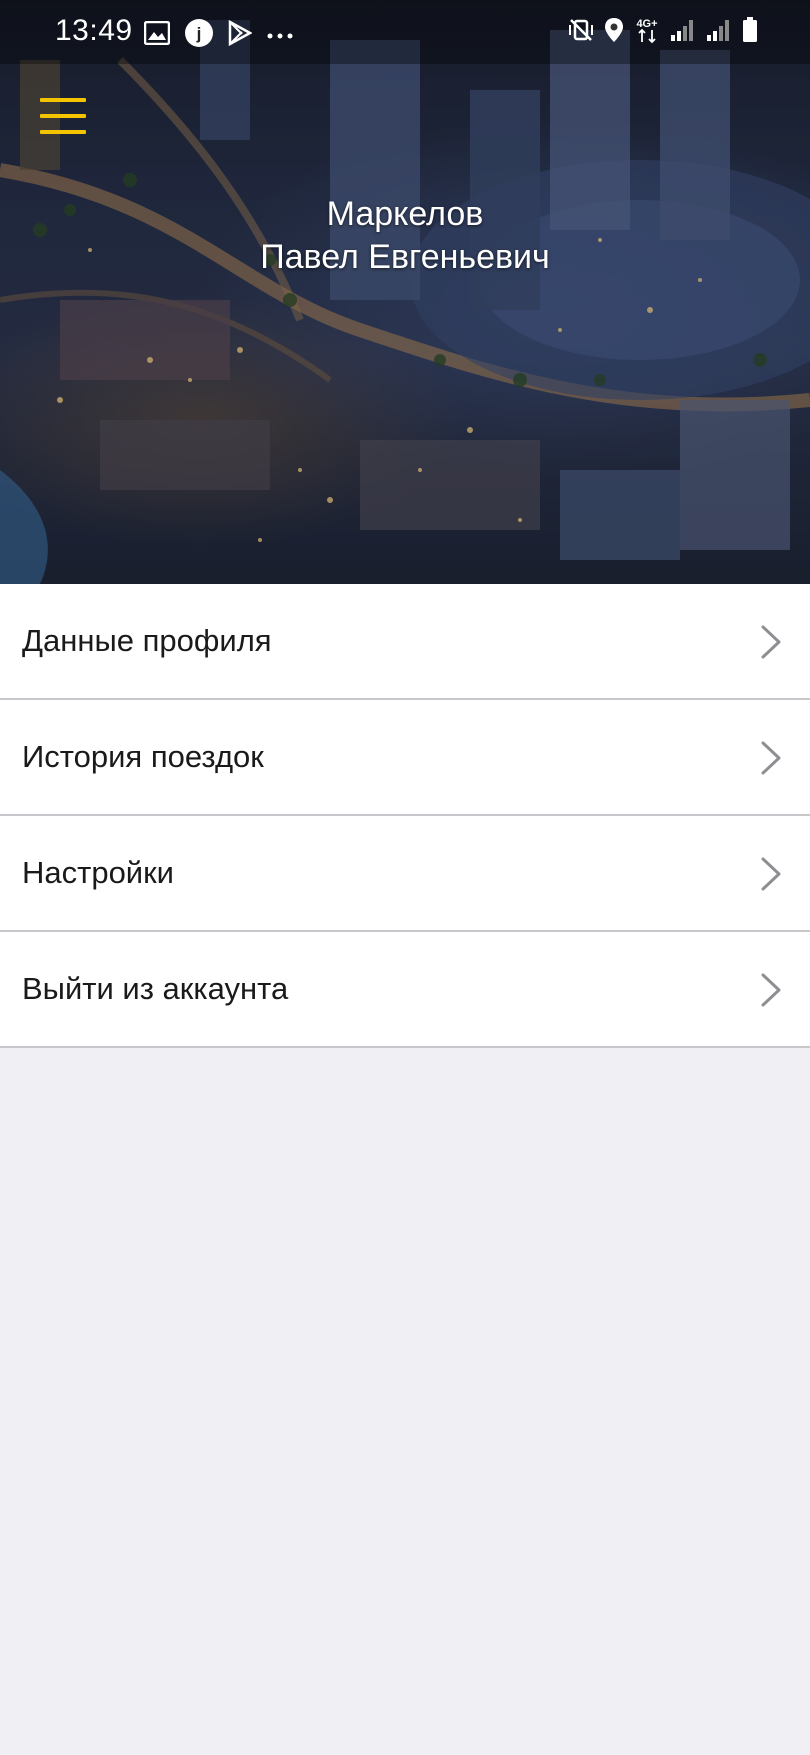 The width and height of the screenshot is (810, 1755). I want to click on menu-item-label: Данные профиля, so click(147, 640).